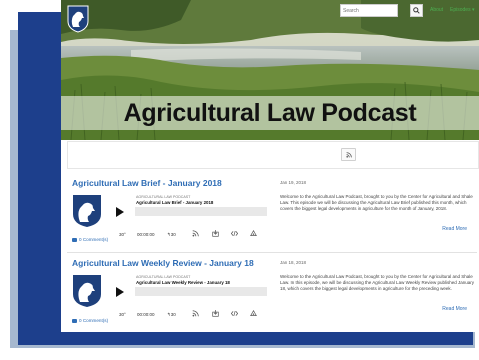 The height and width of the screenshot is (360, 479). I want to click on episode-date: Jan 18, 2018, so click(293, 262).